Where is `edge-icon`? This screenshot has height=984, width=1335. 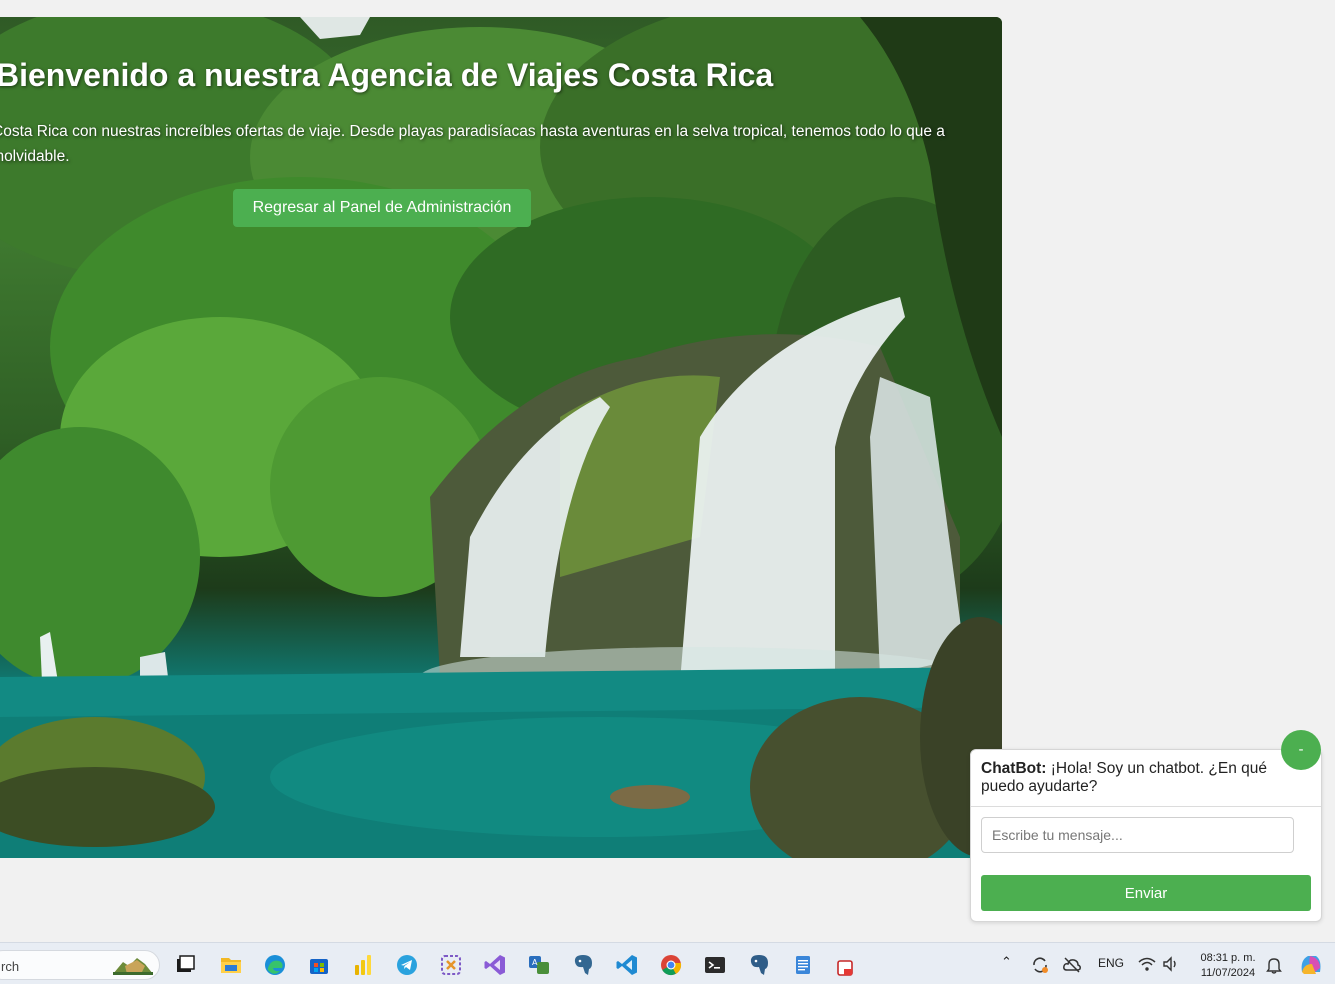
edge-icon is located at coordinates (275, 965).